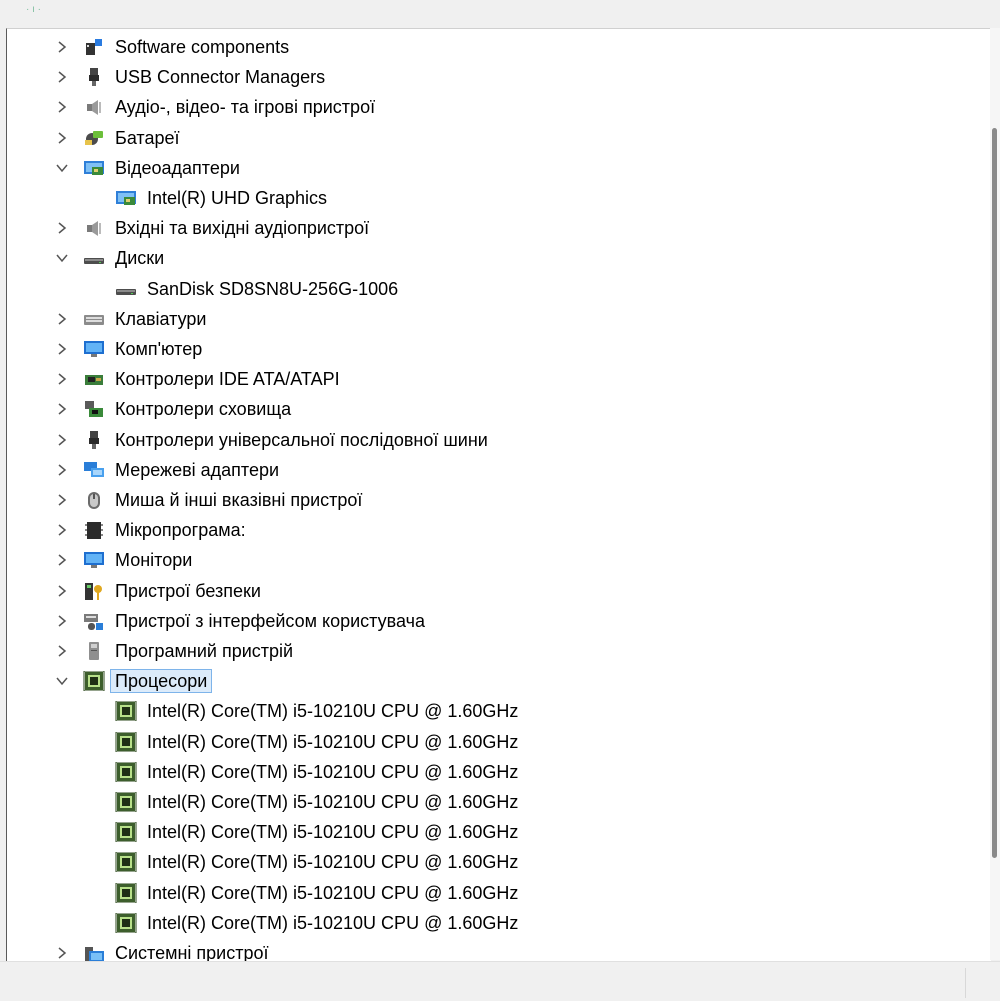 Image resolution: width=1000 pixels, height=1001 pixels. What do you see at coordinates (499, 107) in the screenshot?
I see `category-node: Аудіо-, відео- та ігрові пристрої` at bounding box center [499, 107].